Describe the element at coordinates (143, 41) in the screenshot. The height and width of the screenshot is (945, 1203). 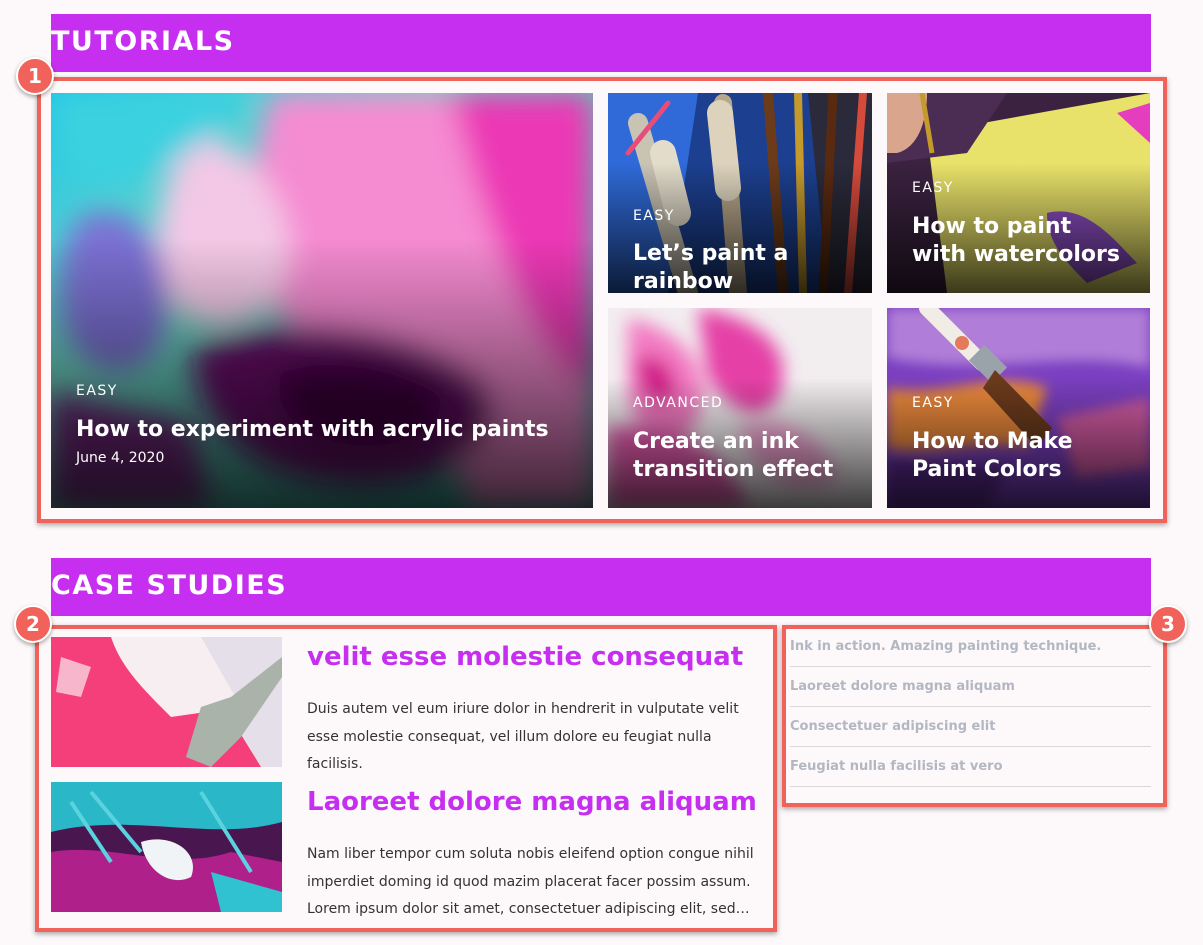
I see `tutorials-section-title: TUTORIALS` at that location.